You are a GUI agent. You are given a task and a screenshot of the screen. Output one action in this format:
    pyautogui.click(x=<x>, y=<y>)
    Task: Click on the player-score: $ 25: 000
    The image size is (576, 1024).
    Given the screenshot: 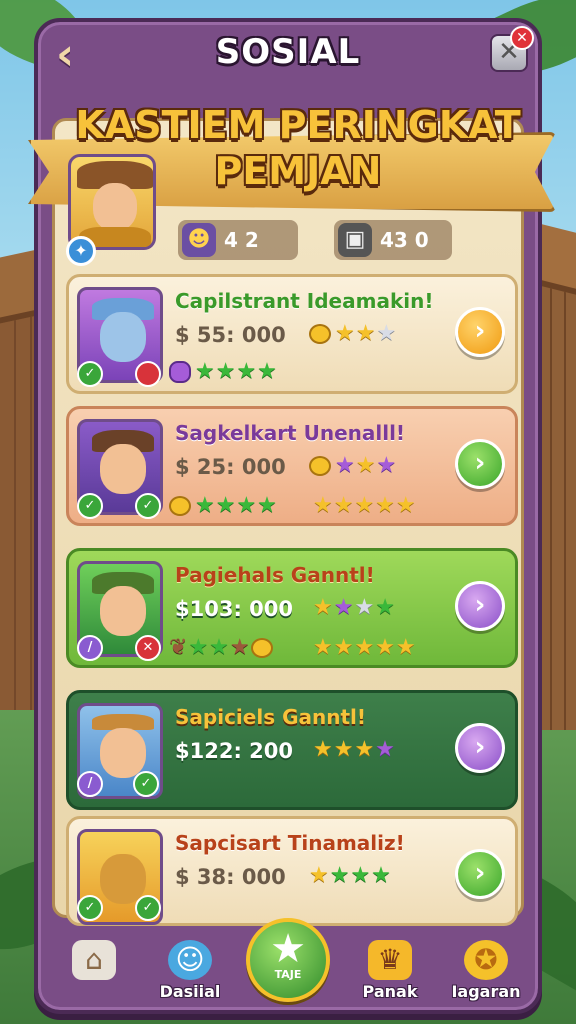 What is the action you would take?
    pyautogui.click(x=230, y=467)
    